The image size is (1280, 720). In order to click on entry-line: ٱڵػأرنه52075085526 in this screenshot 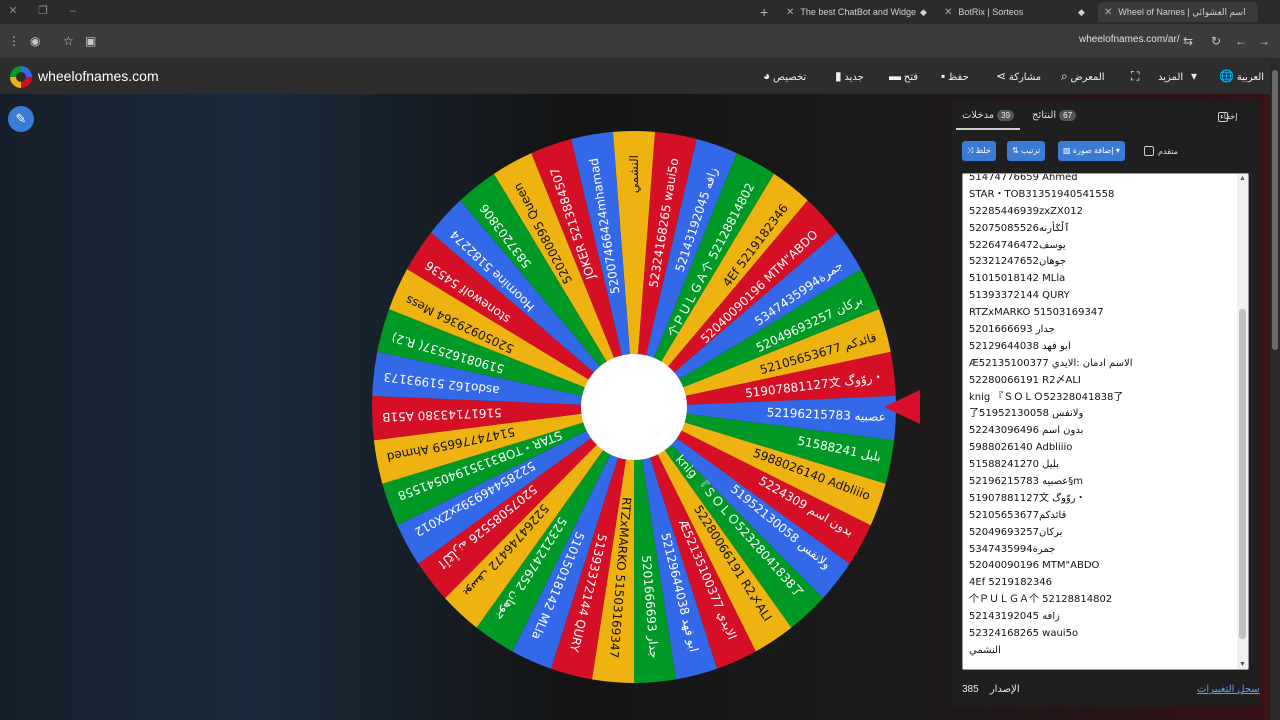, I will do `click(1019, 228)`.